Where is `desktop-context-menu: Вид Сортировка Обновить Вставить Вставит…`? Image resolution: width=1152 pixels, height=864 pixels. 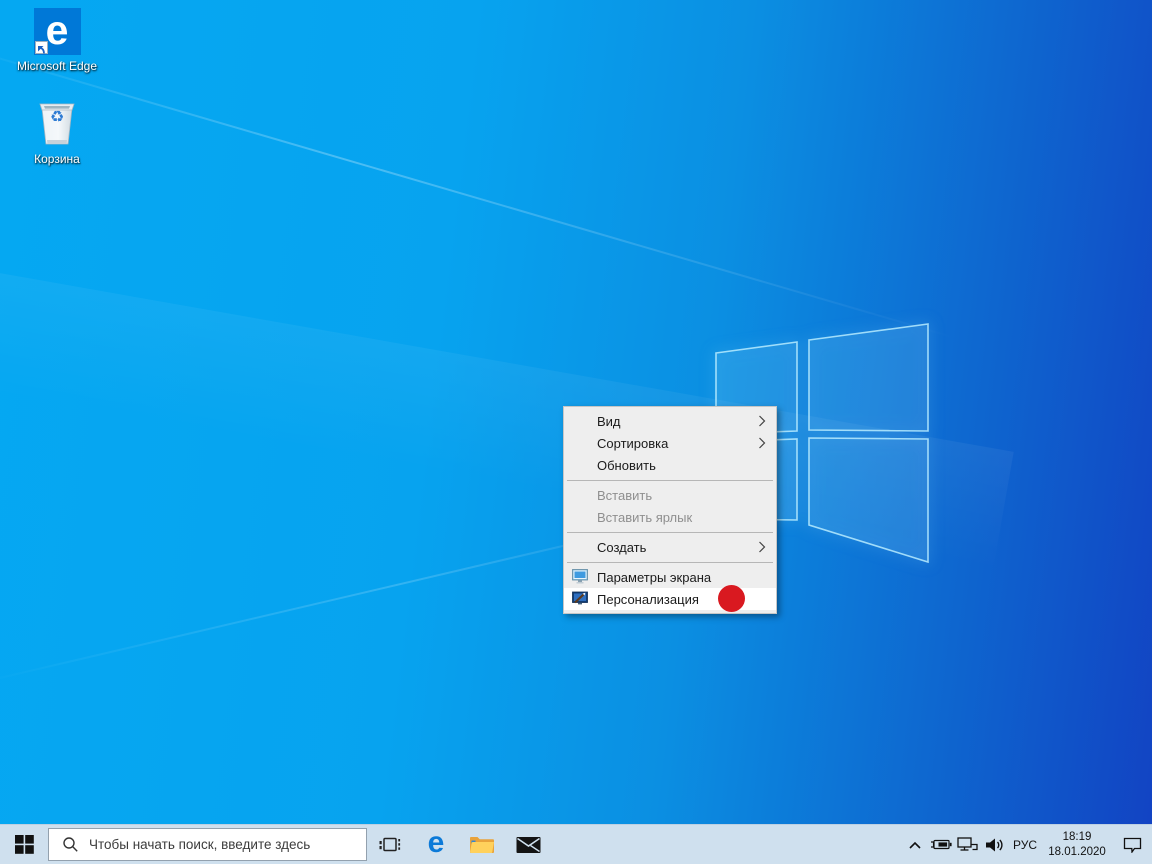 desktop-context-menu: Вид Сортировка Обновить Вставить Вставит… is located at coordinates (670, 510).